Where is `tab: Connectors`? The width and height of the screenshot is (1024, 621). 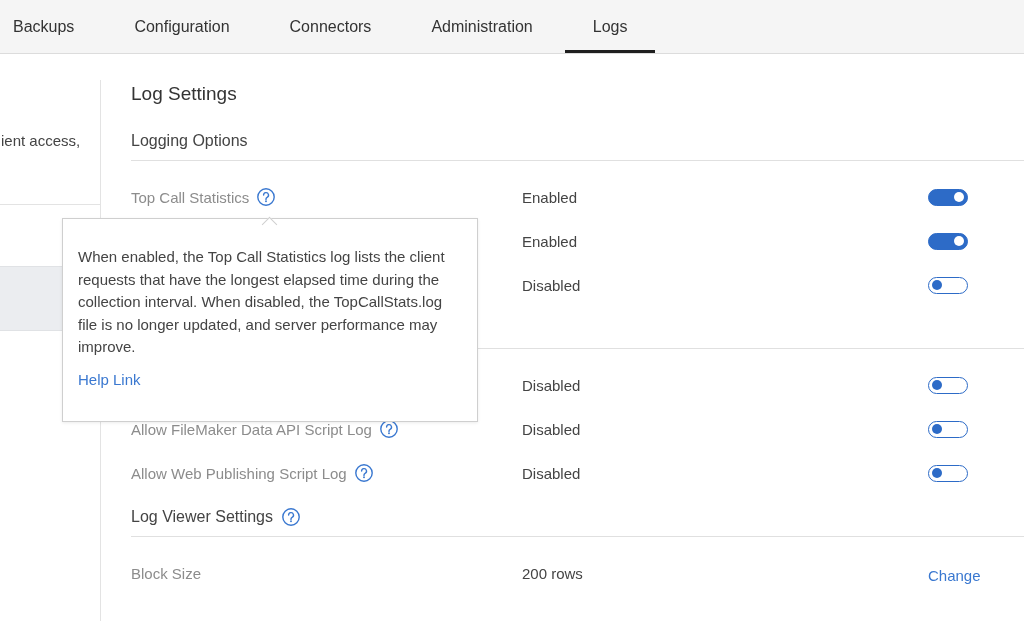 tab: Connectors is located at coordinates (330, 26).